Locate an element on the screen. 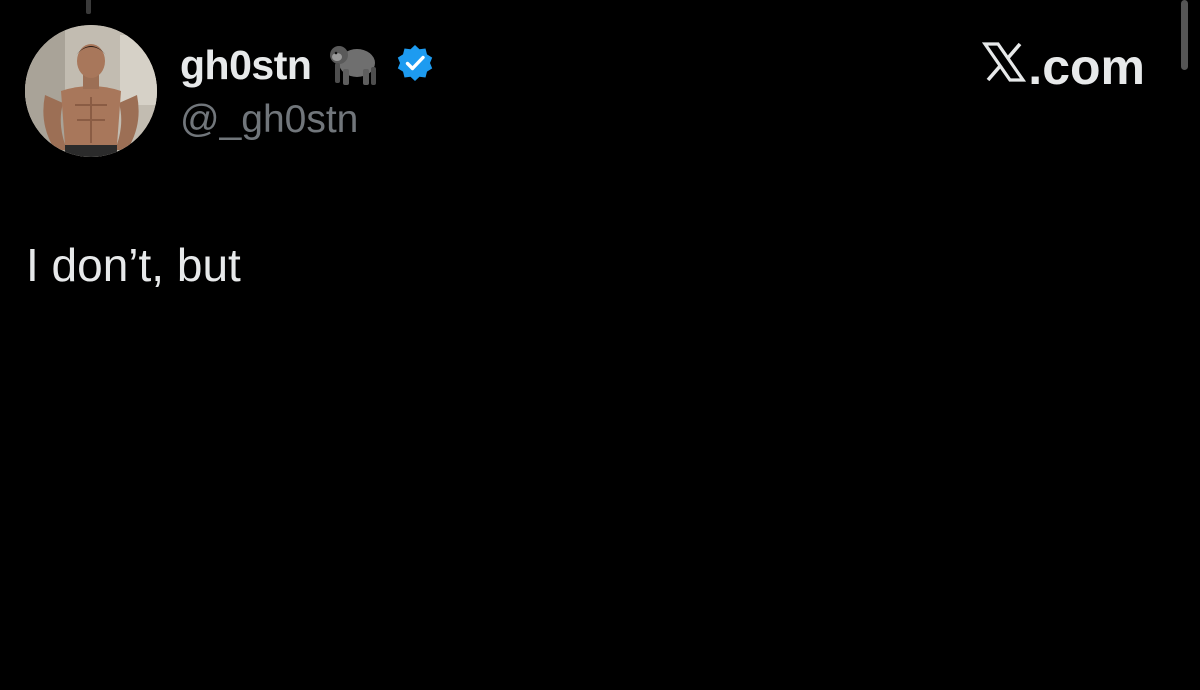 The width and height of the screenshot is (1200, 690). tweet-text: I don’t, but is located at coordinates (133, 265).